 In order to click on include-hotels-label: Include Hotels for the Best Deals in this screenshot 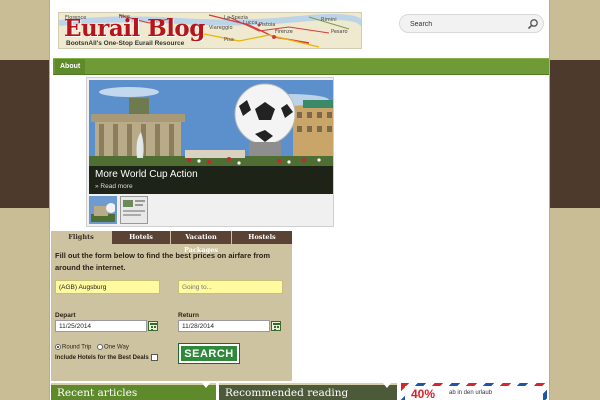, I will do `click(102, 358)`.